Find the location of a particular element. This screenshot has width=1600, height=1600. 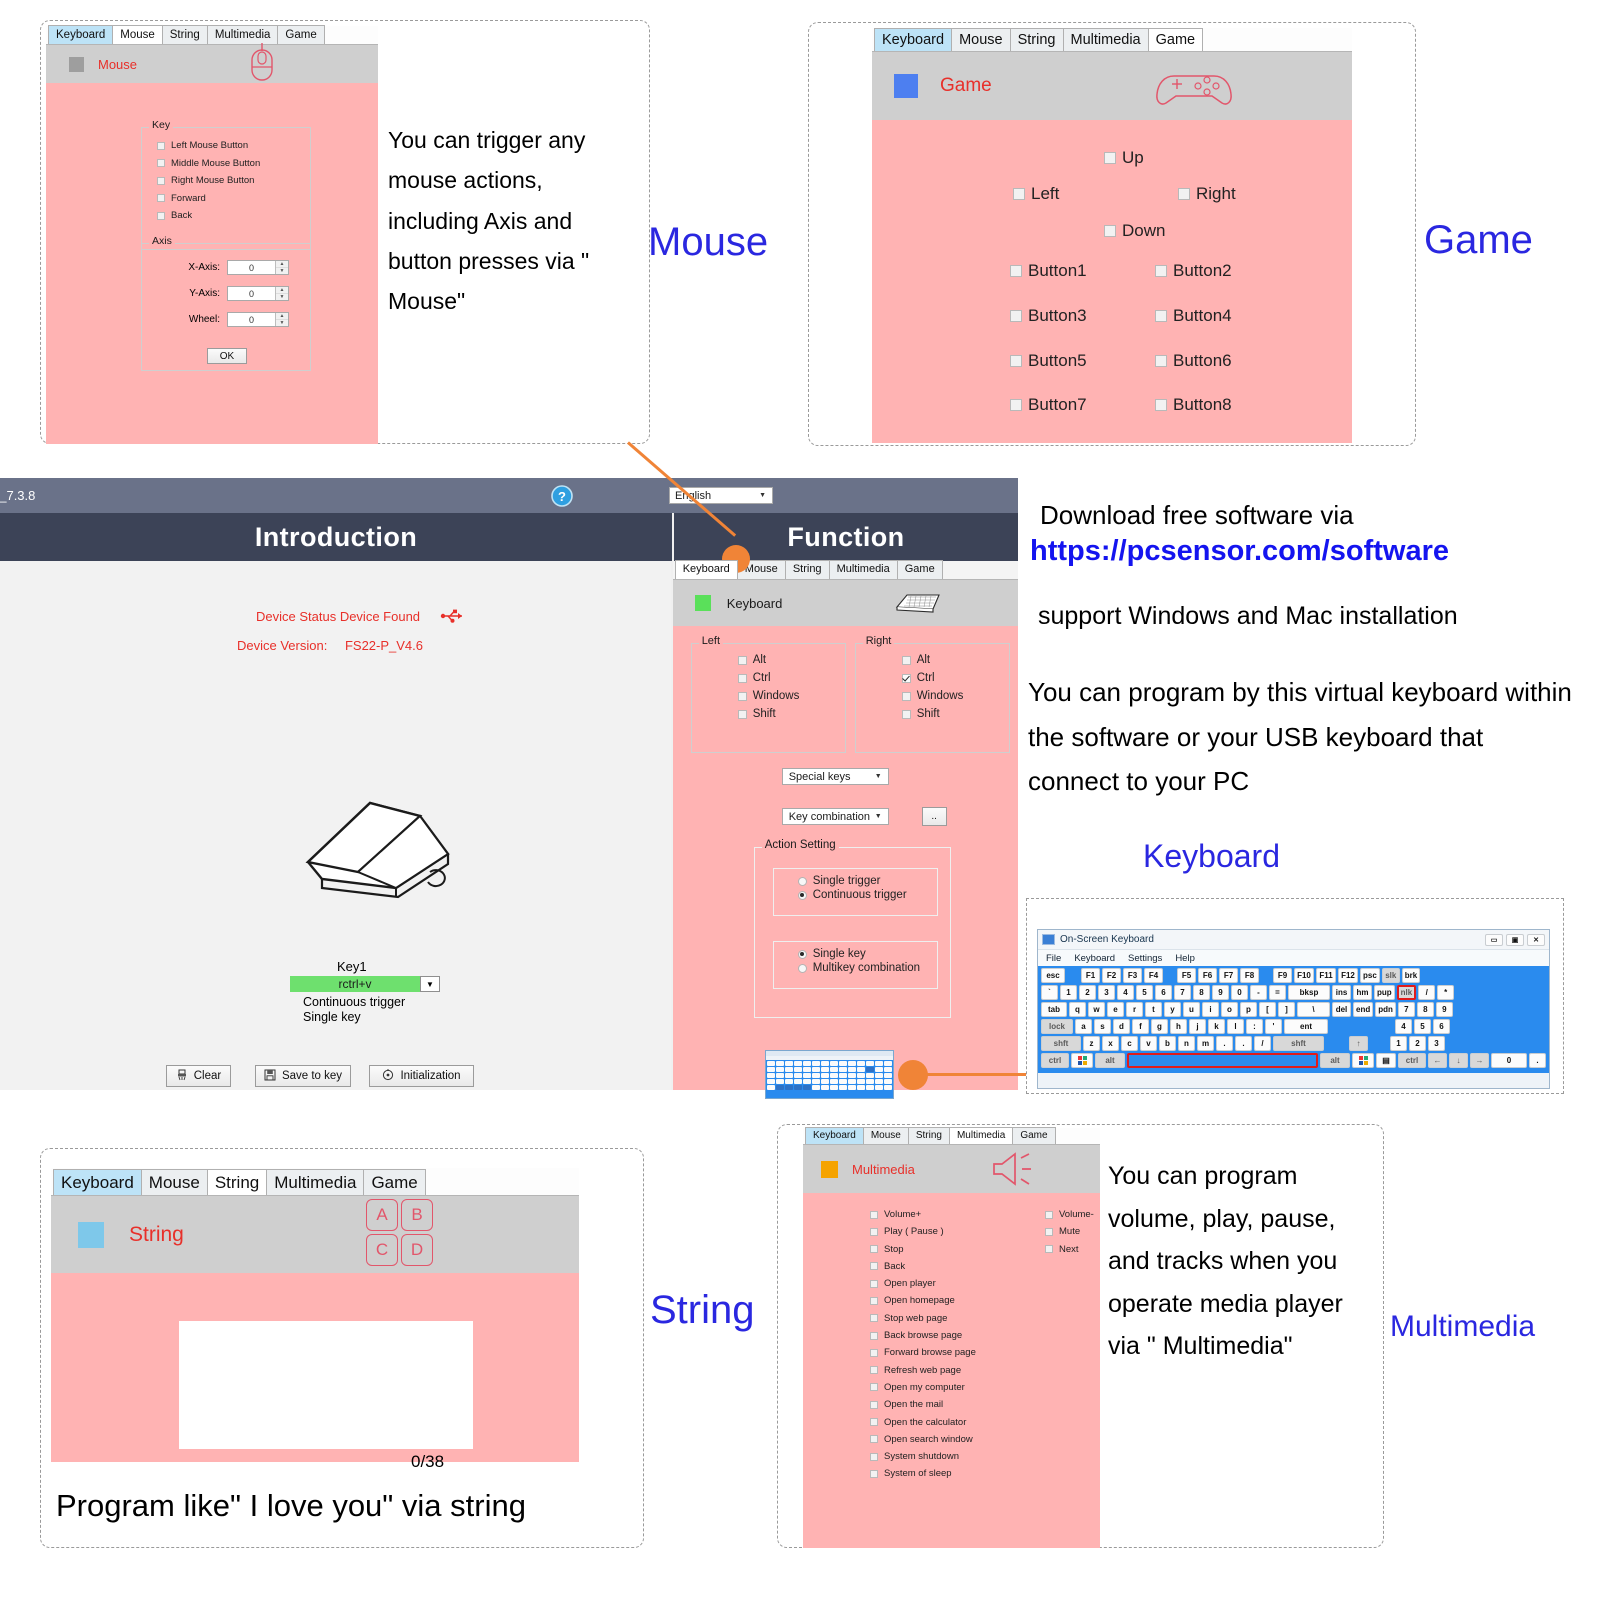

key-arrow-up: ↑ is located at coordinates (1358, 1043).